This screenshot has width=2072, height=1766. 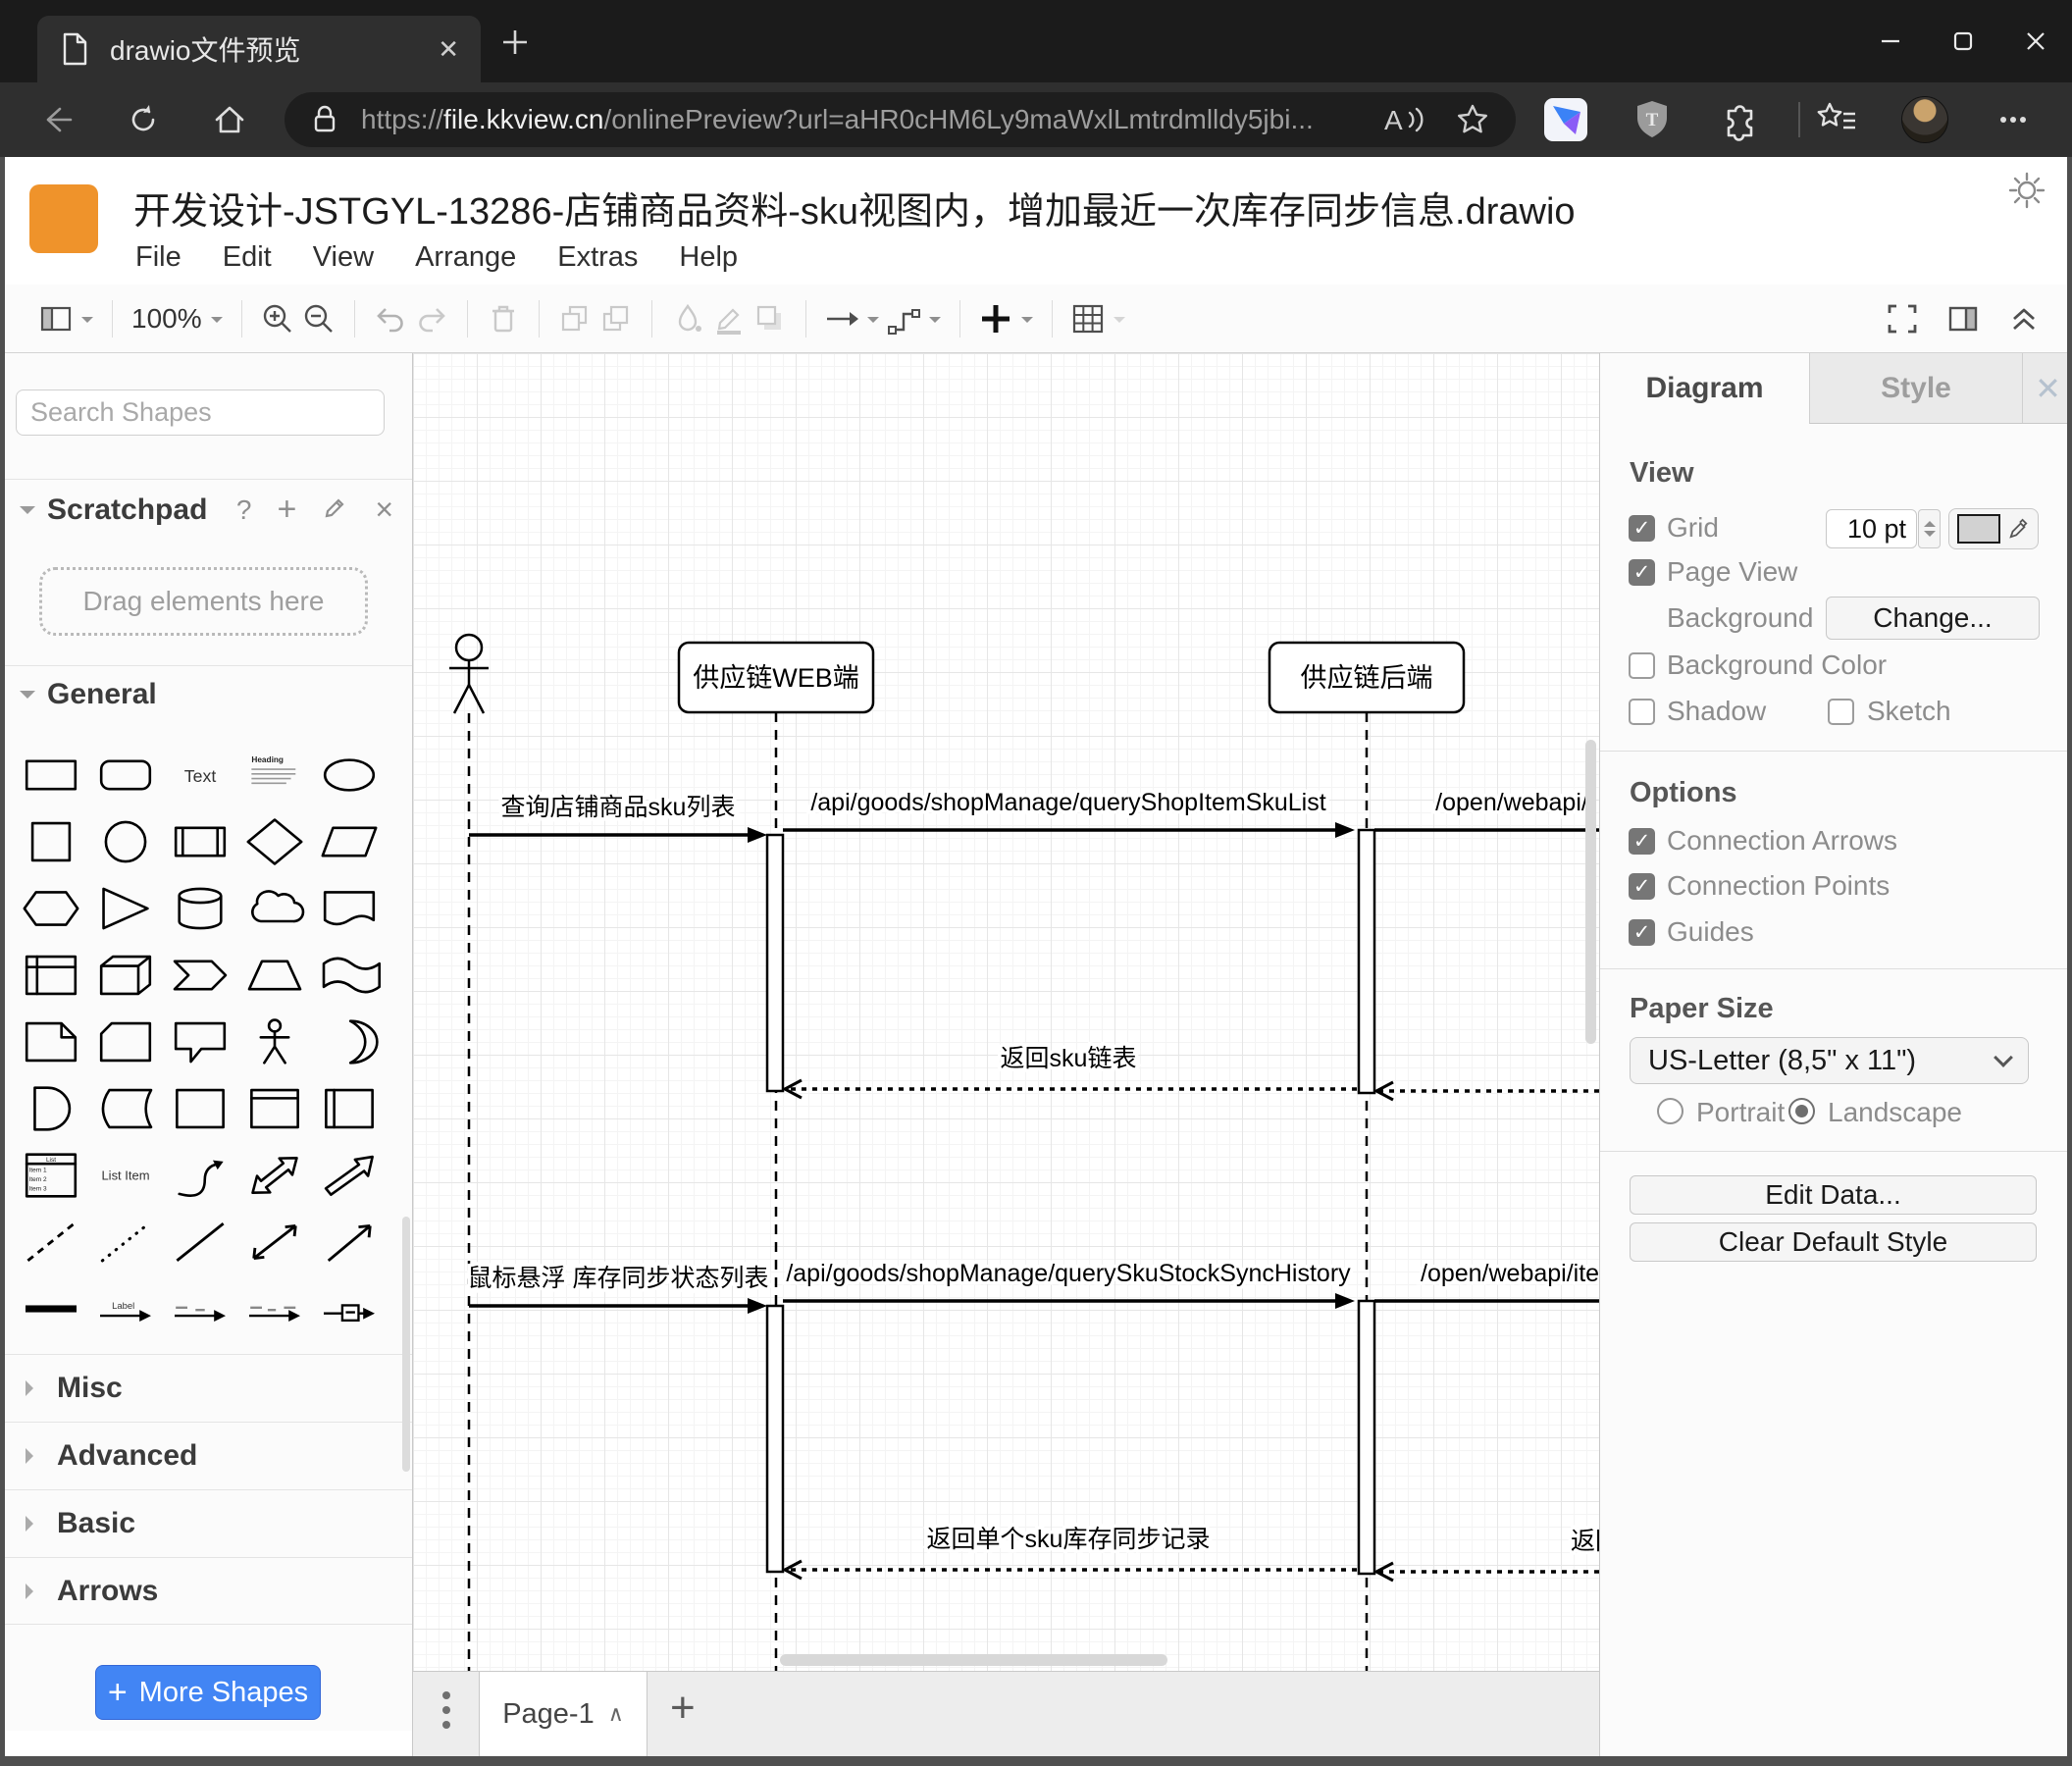 I want to click on shape-container, so click(x=200, y=1108).